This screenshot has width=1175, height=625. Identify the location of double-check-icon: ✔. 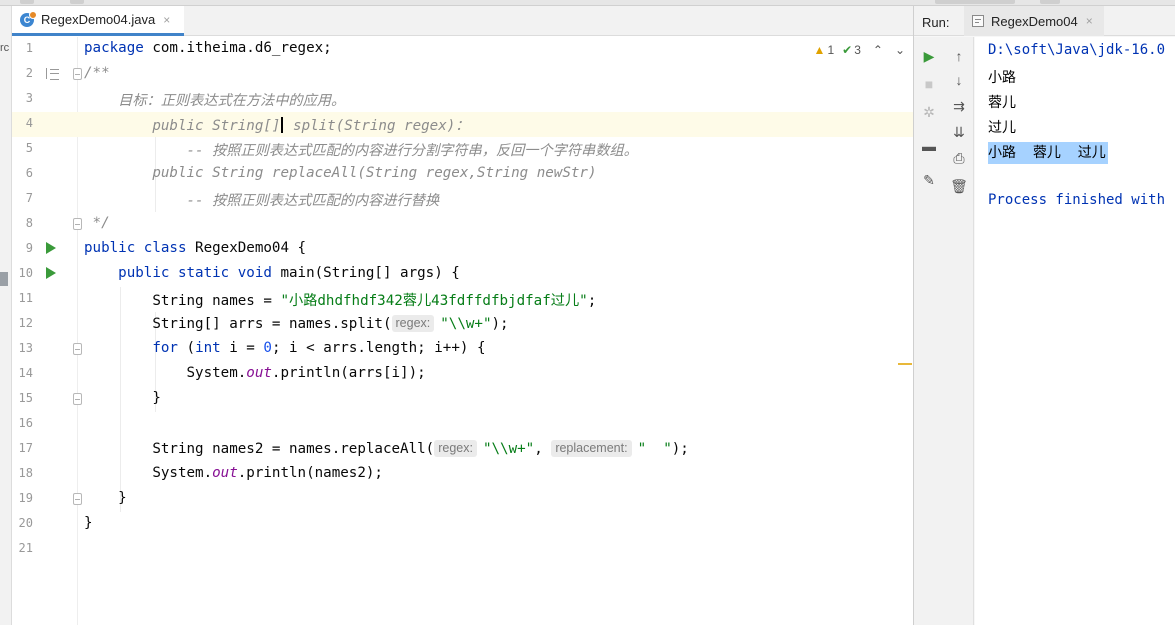
(847, 50).